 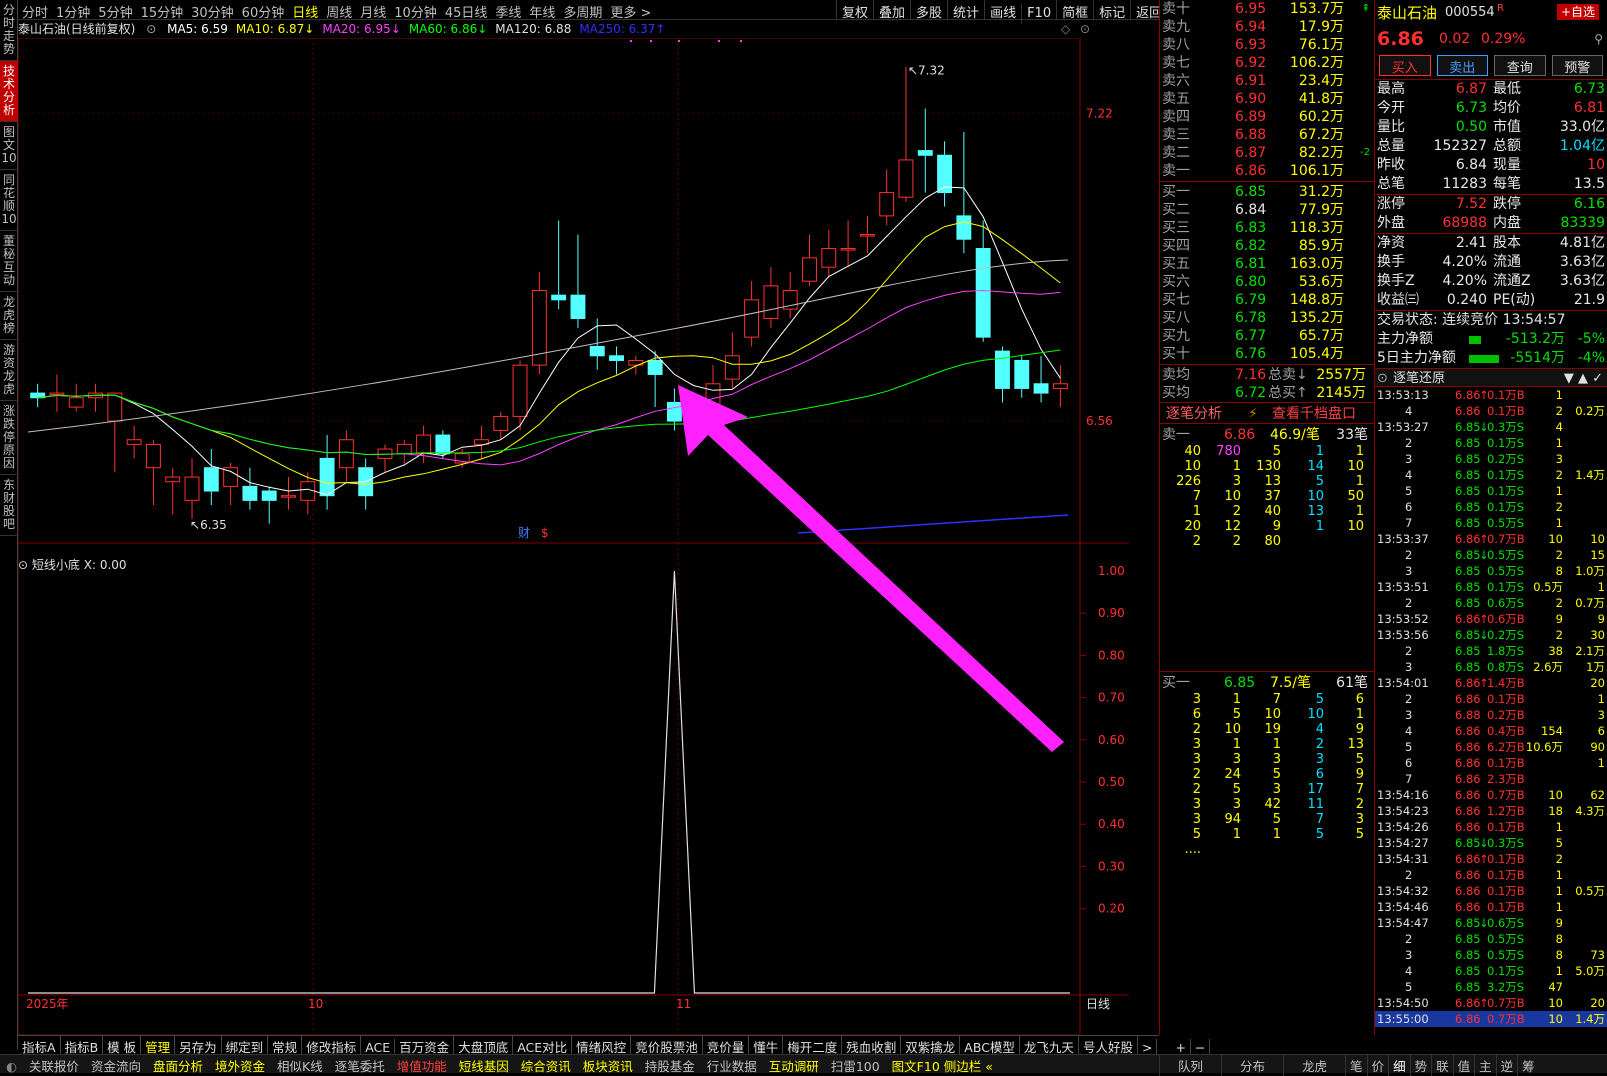 What do you see at coordinates (11, 1066) in the screenshot?
I see `toggle-icon: ◐` at bounding box center [11, 1066].